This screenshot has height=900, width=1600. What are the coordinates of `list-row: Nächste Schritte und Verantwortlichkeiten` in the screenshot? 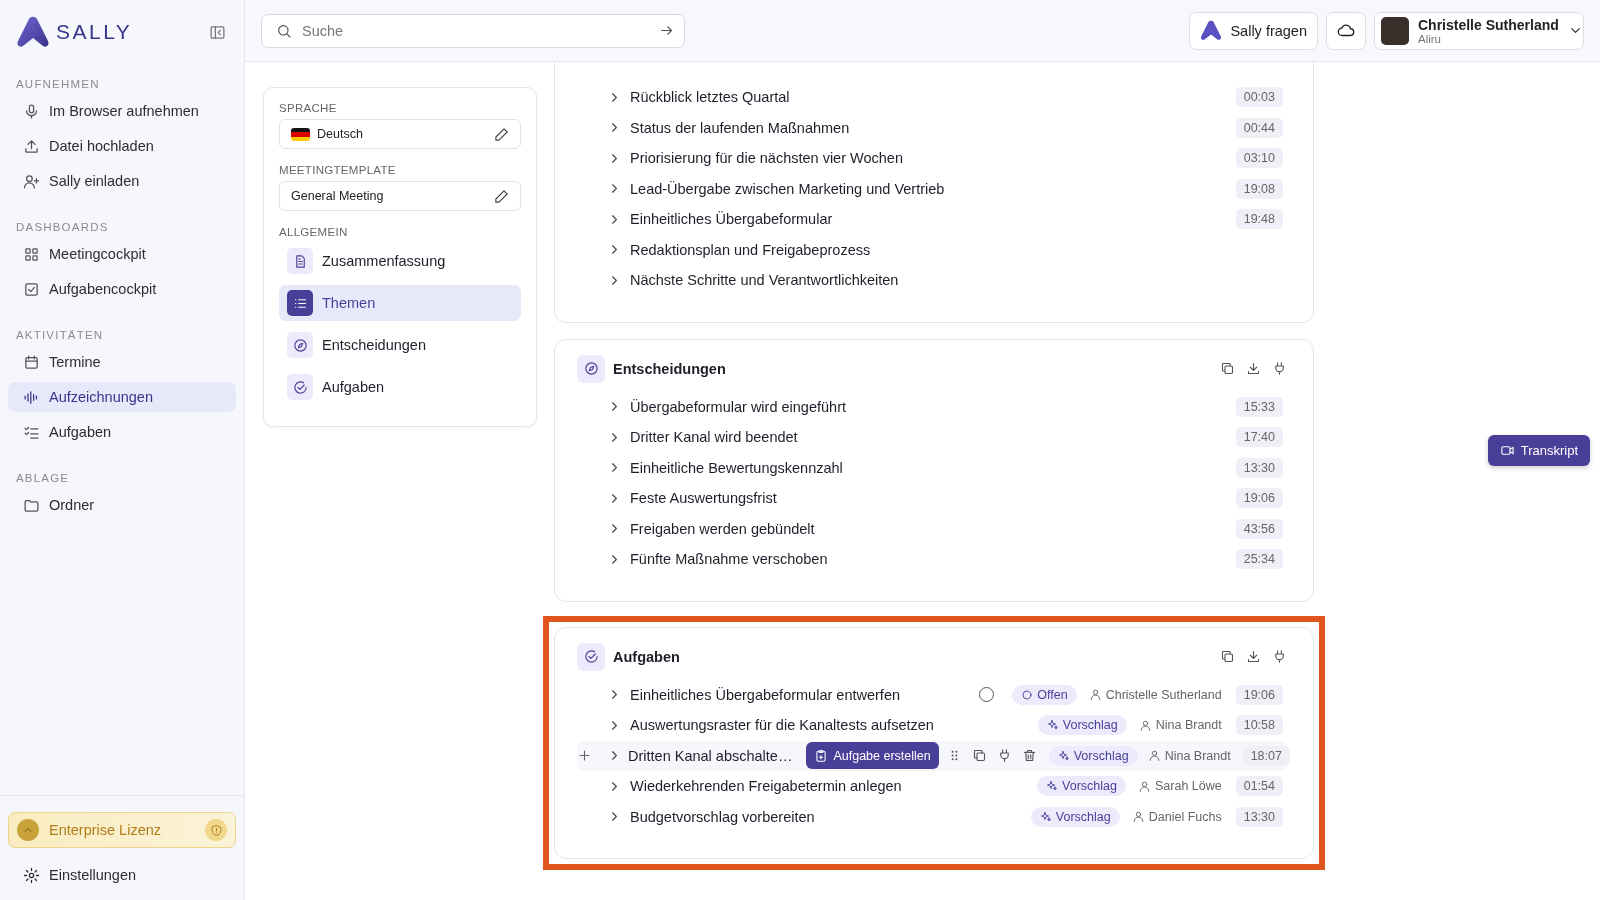 It's located at (932, 280).